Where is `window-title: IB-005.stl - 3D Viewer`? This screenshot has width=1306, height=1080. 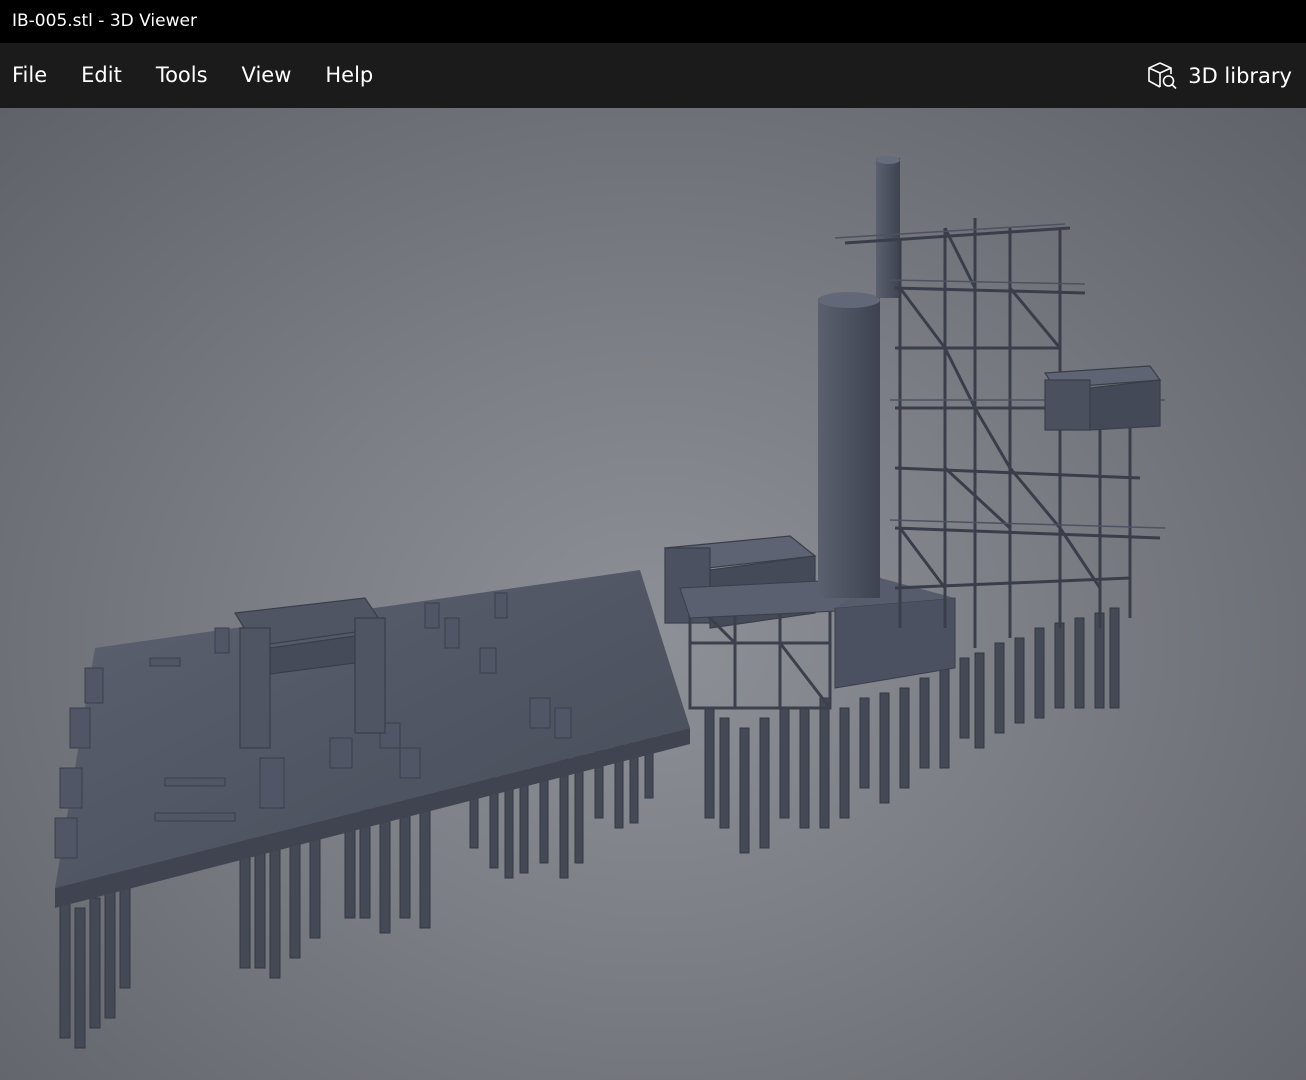 window-title: IB-005.stl - 3D Viewer is located at coordinates (104, 21).